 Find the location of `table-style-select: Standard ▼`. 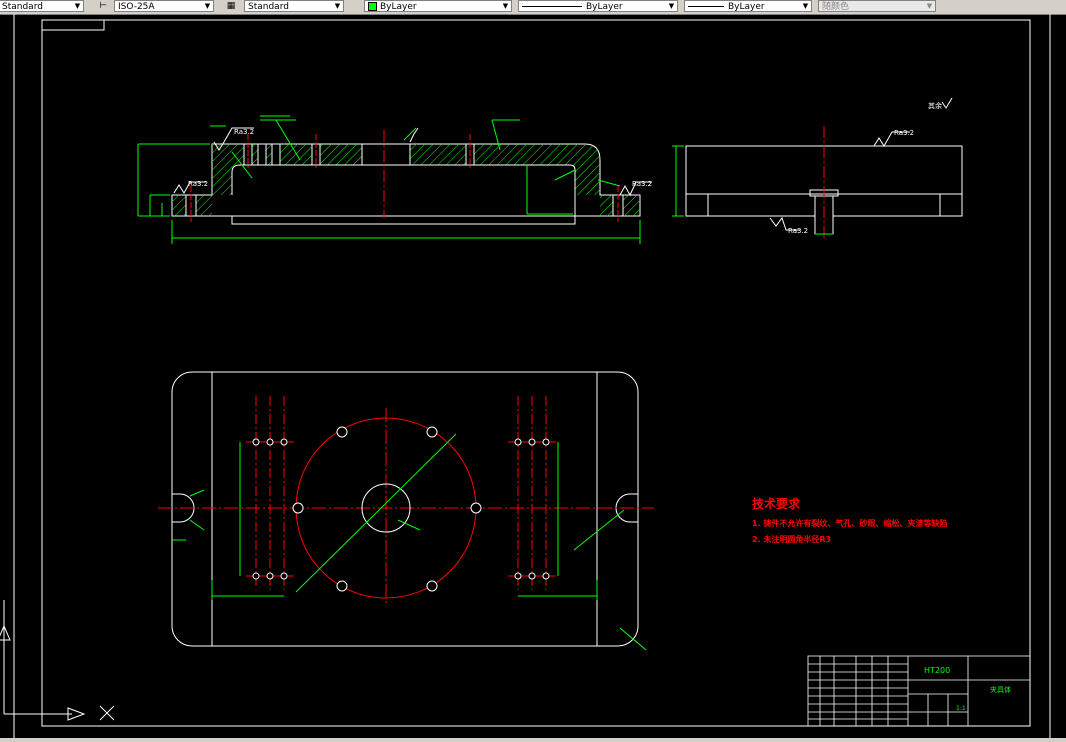

table-style-select: Standard ▼ is located at coordinates (294, 6).